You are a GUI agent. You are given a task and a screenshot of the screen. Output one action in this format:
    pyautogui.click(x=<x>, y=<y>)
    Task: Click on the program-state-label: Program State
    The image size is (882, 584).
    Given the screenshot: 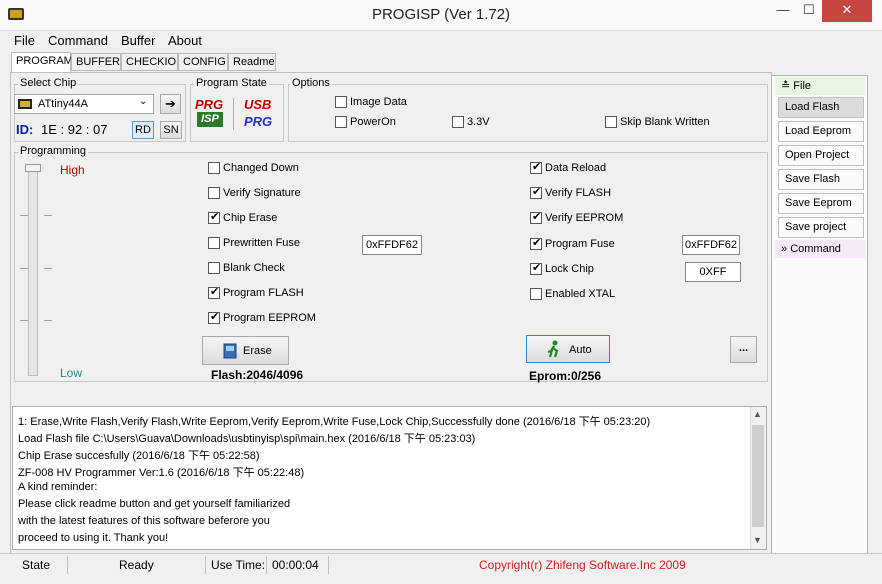 What is the action you would take?
    pyautogui.click(x=231, y=83)
    